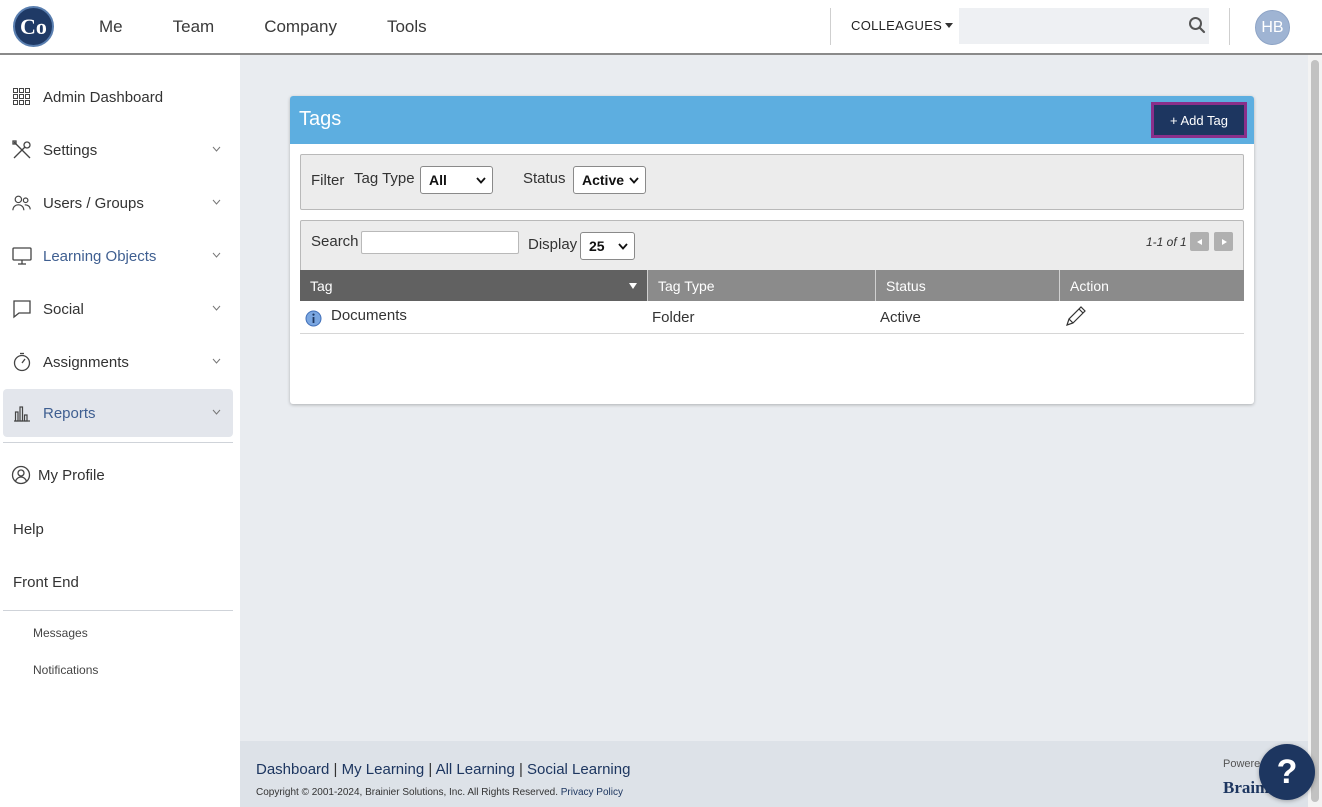 This screenshot has width=1322, height=807. What do you see at coordinates (603, 180) in the screenshot?
I see `status-value: Active` at bounding box center [603, 180].